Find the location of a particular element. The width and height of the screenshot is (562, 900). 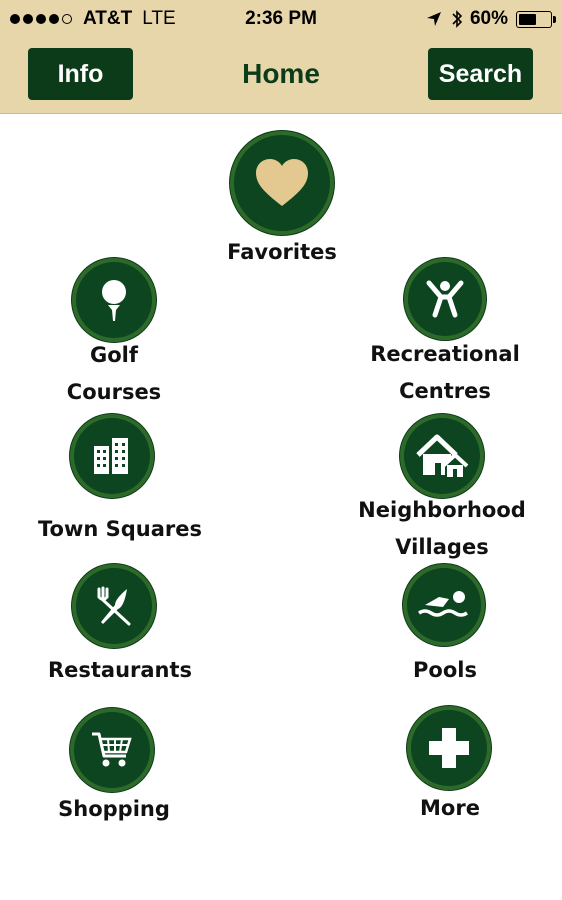

golf-ball-icon is located at coordinates (114, 300).